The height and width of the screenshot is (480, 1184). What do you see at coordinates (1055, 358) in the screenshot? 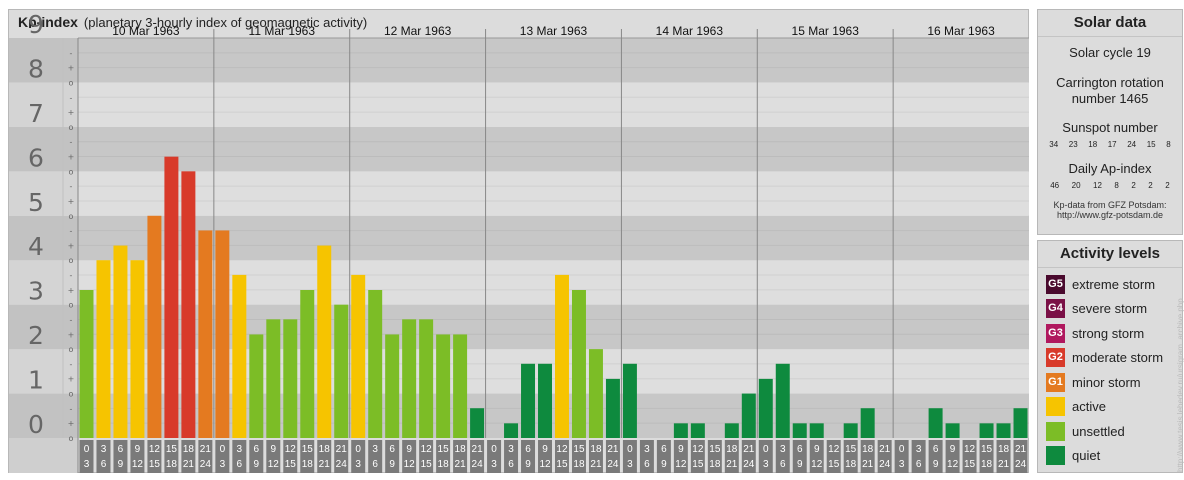
I see `activity-level-swatch: G2` at bounding box center [1055, 358].